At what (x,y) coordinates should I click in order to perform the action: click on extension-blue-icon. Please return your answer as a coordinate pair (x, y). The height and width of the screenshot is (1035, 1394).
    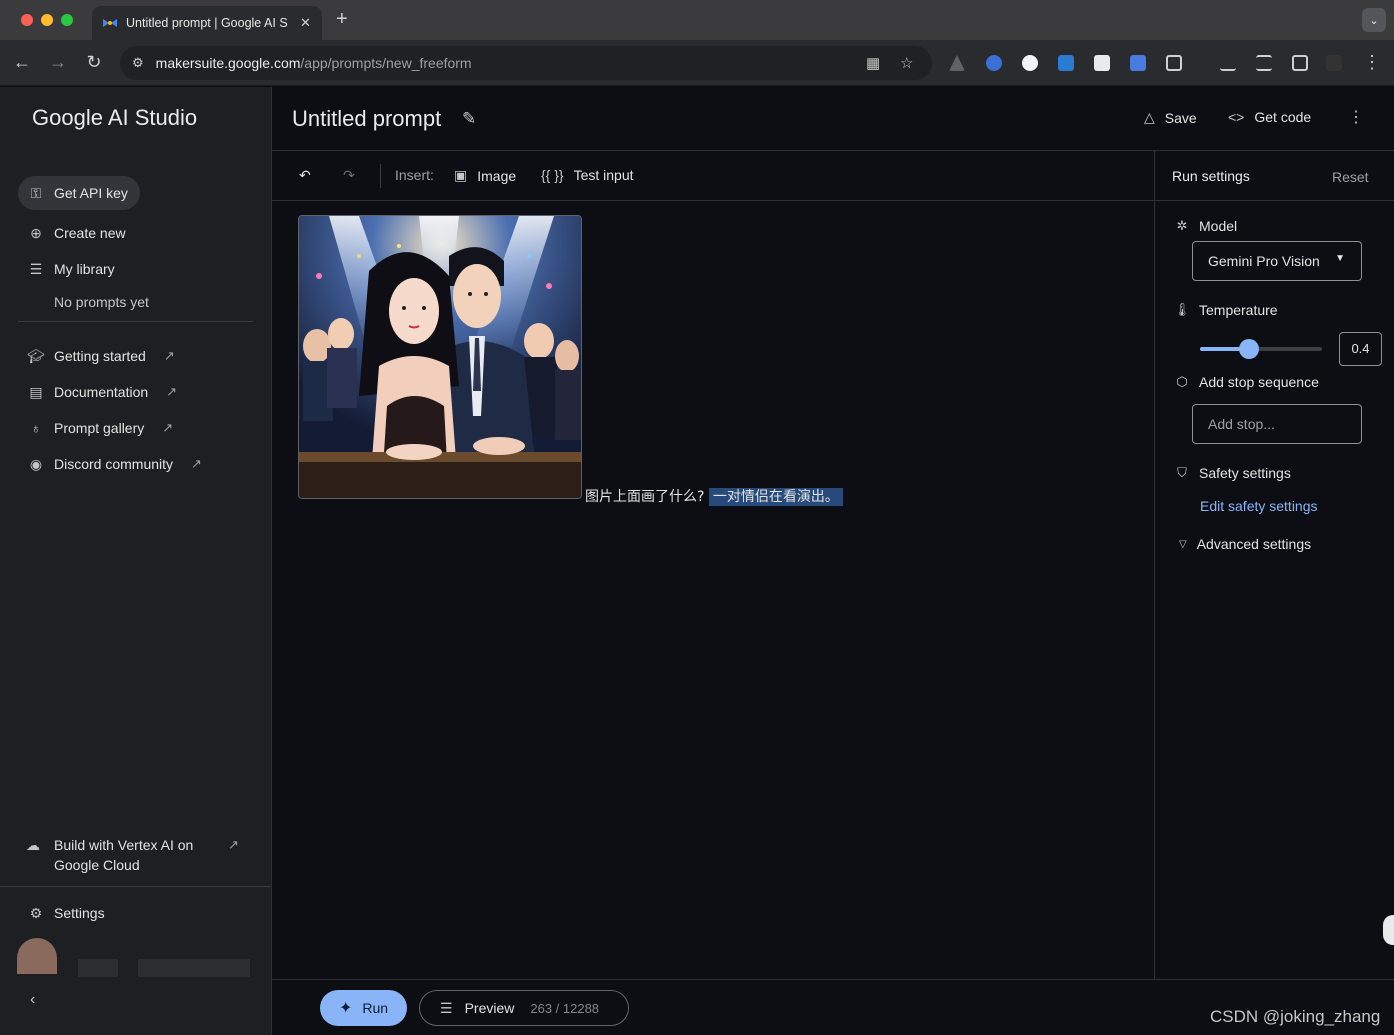
    Looking at the image, I should click on (994, 63).